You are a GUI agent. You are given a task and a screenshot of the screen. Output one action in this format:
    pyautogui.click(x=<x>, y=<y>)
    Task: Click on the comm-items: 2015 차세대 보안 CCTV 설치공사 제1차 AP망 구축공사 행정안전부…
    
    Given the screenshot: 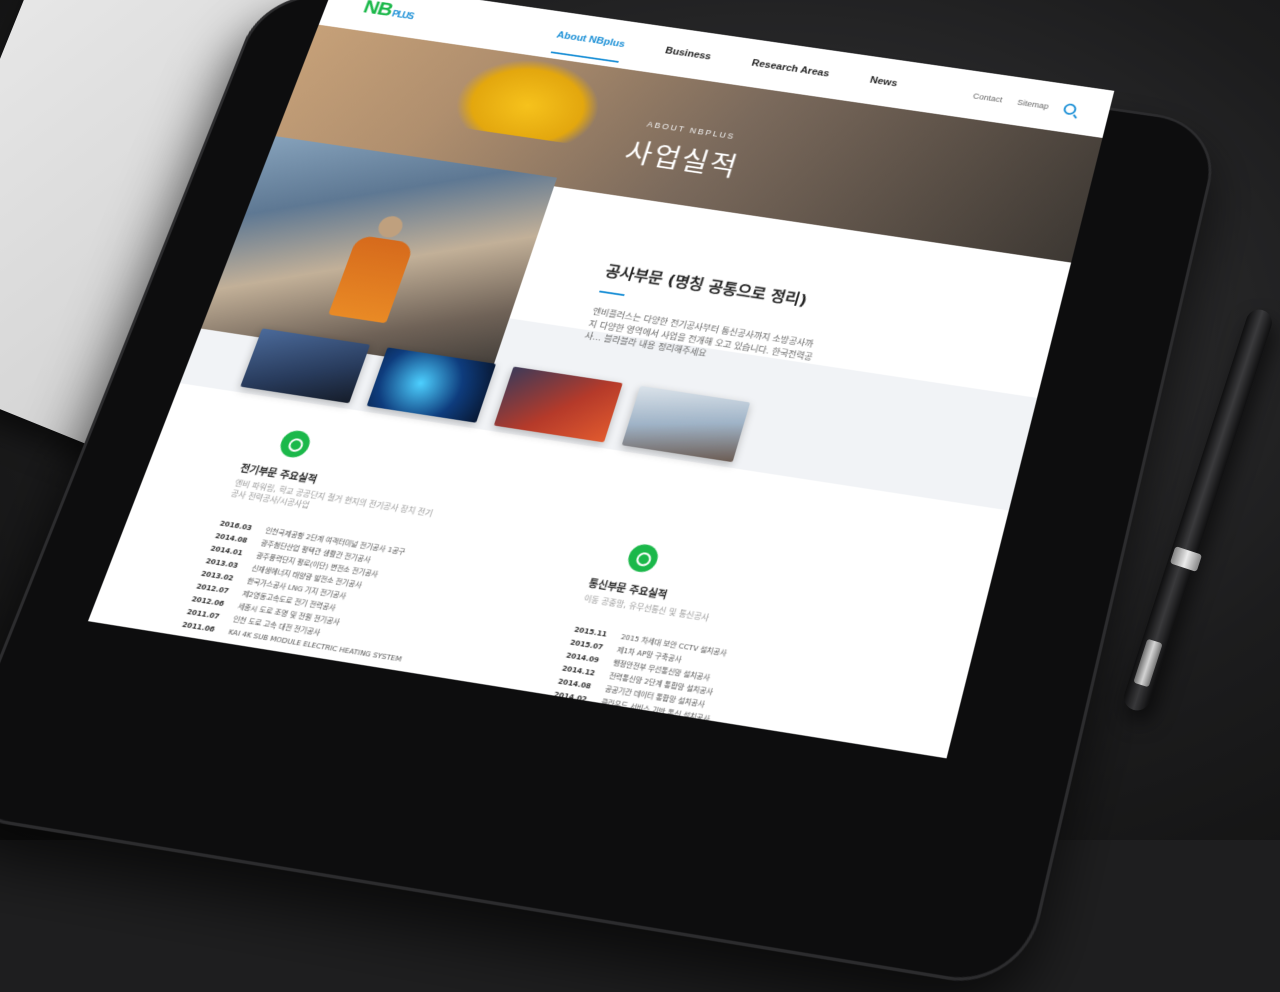 What is the action you would take?
    pyautogui.click(x=658, y=694)
    